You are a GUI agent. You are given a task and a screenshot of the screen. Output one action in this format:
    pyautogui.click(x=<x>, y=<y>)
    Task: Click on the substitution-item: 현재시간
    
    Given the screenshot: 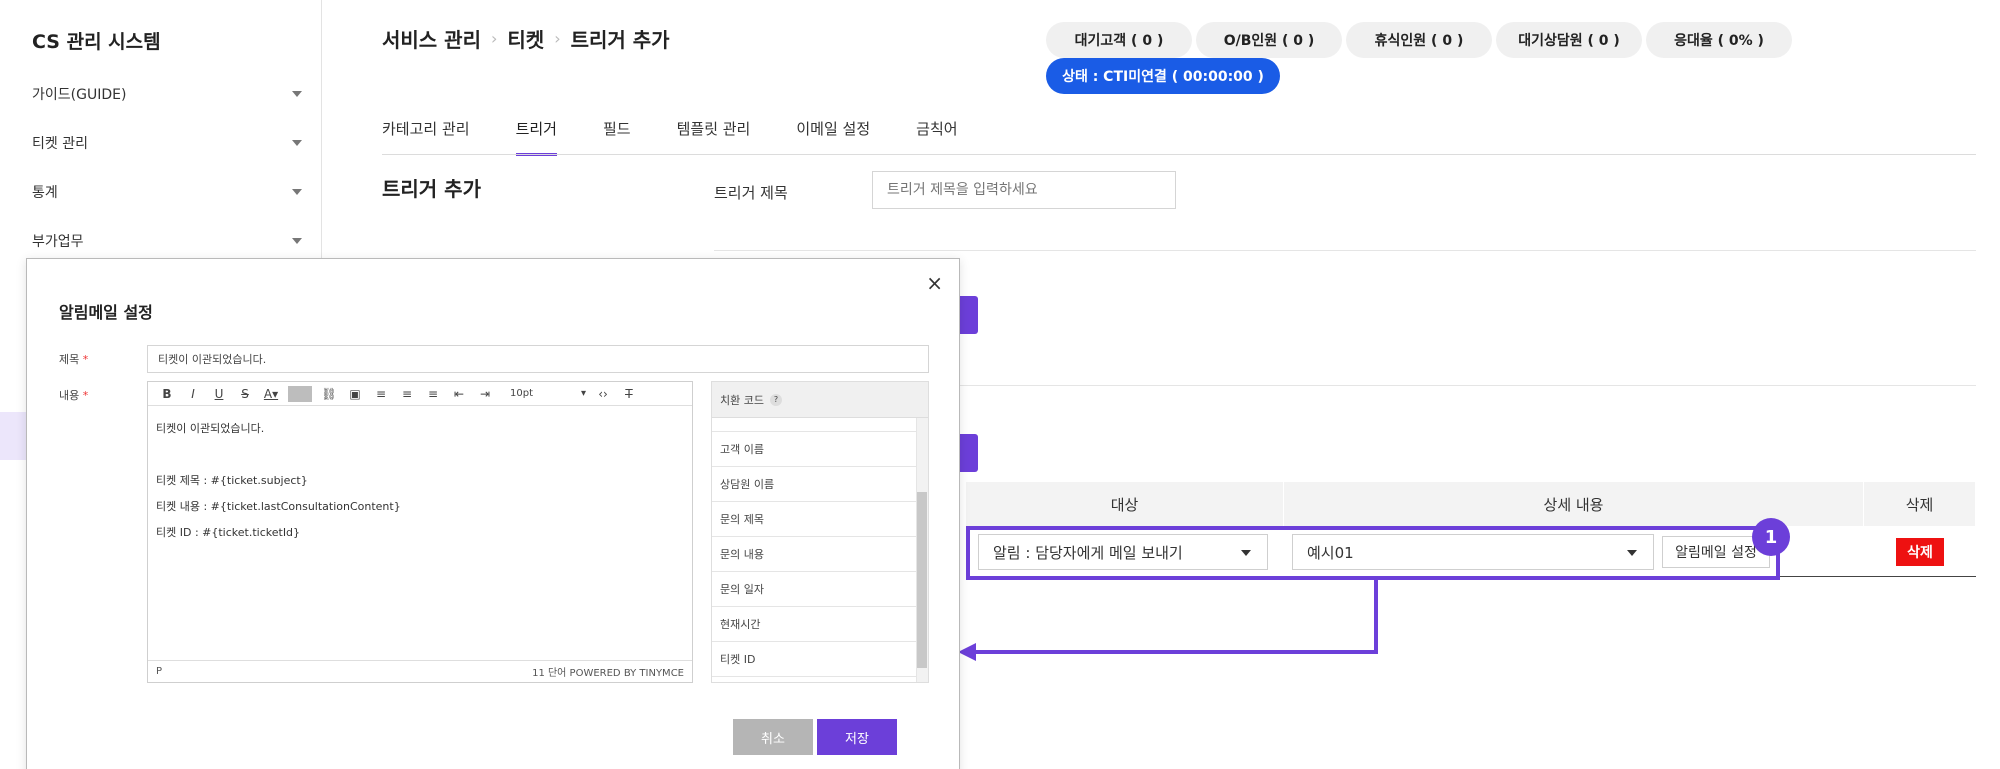 What is the action you would take?
    pyautogui.click(x=814, y=624)
    